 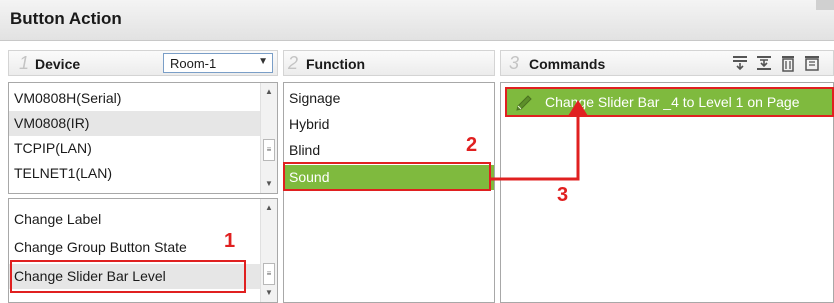 What do you see at coordinates (563, 195) in the screenshot?
I see `annotation-label-3: 3` at bounding box center [563, 195].